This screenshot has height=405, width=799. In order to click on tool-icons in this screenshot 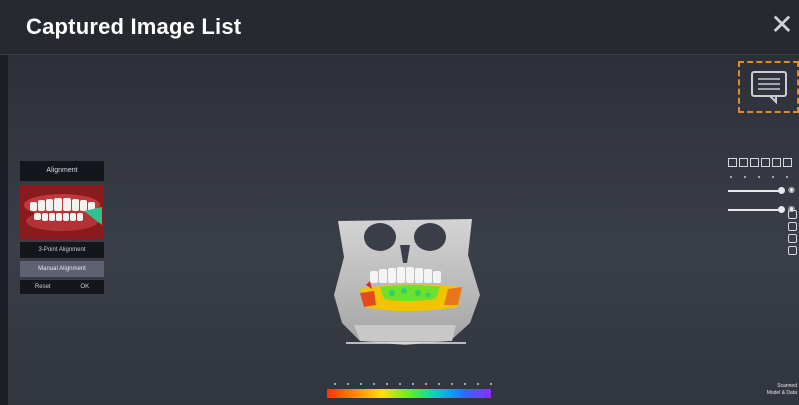, I will do `click(793, 234)`.